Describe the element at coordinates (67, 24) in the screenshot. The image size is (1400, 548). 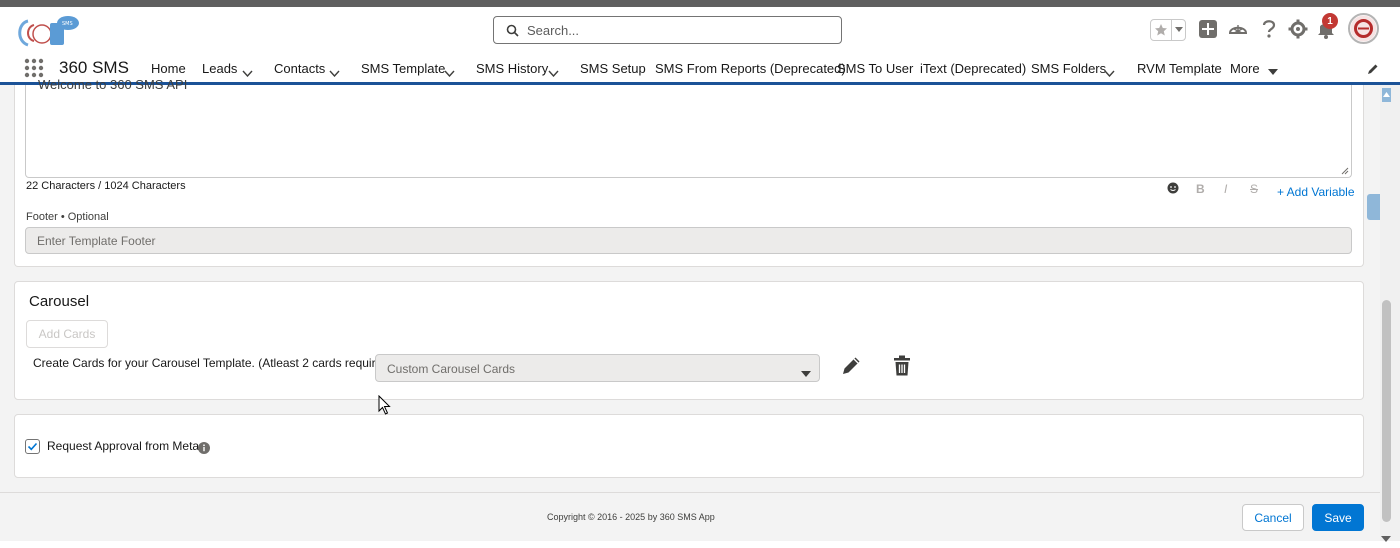
I see `svg-text: SMS` at that location.